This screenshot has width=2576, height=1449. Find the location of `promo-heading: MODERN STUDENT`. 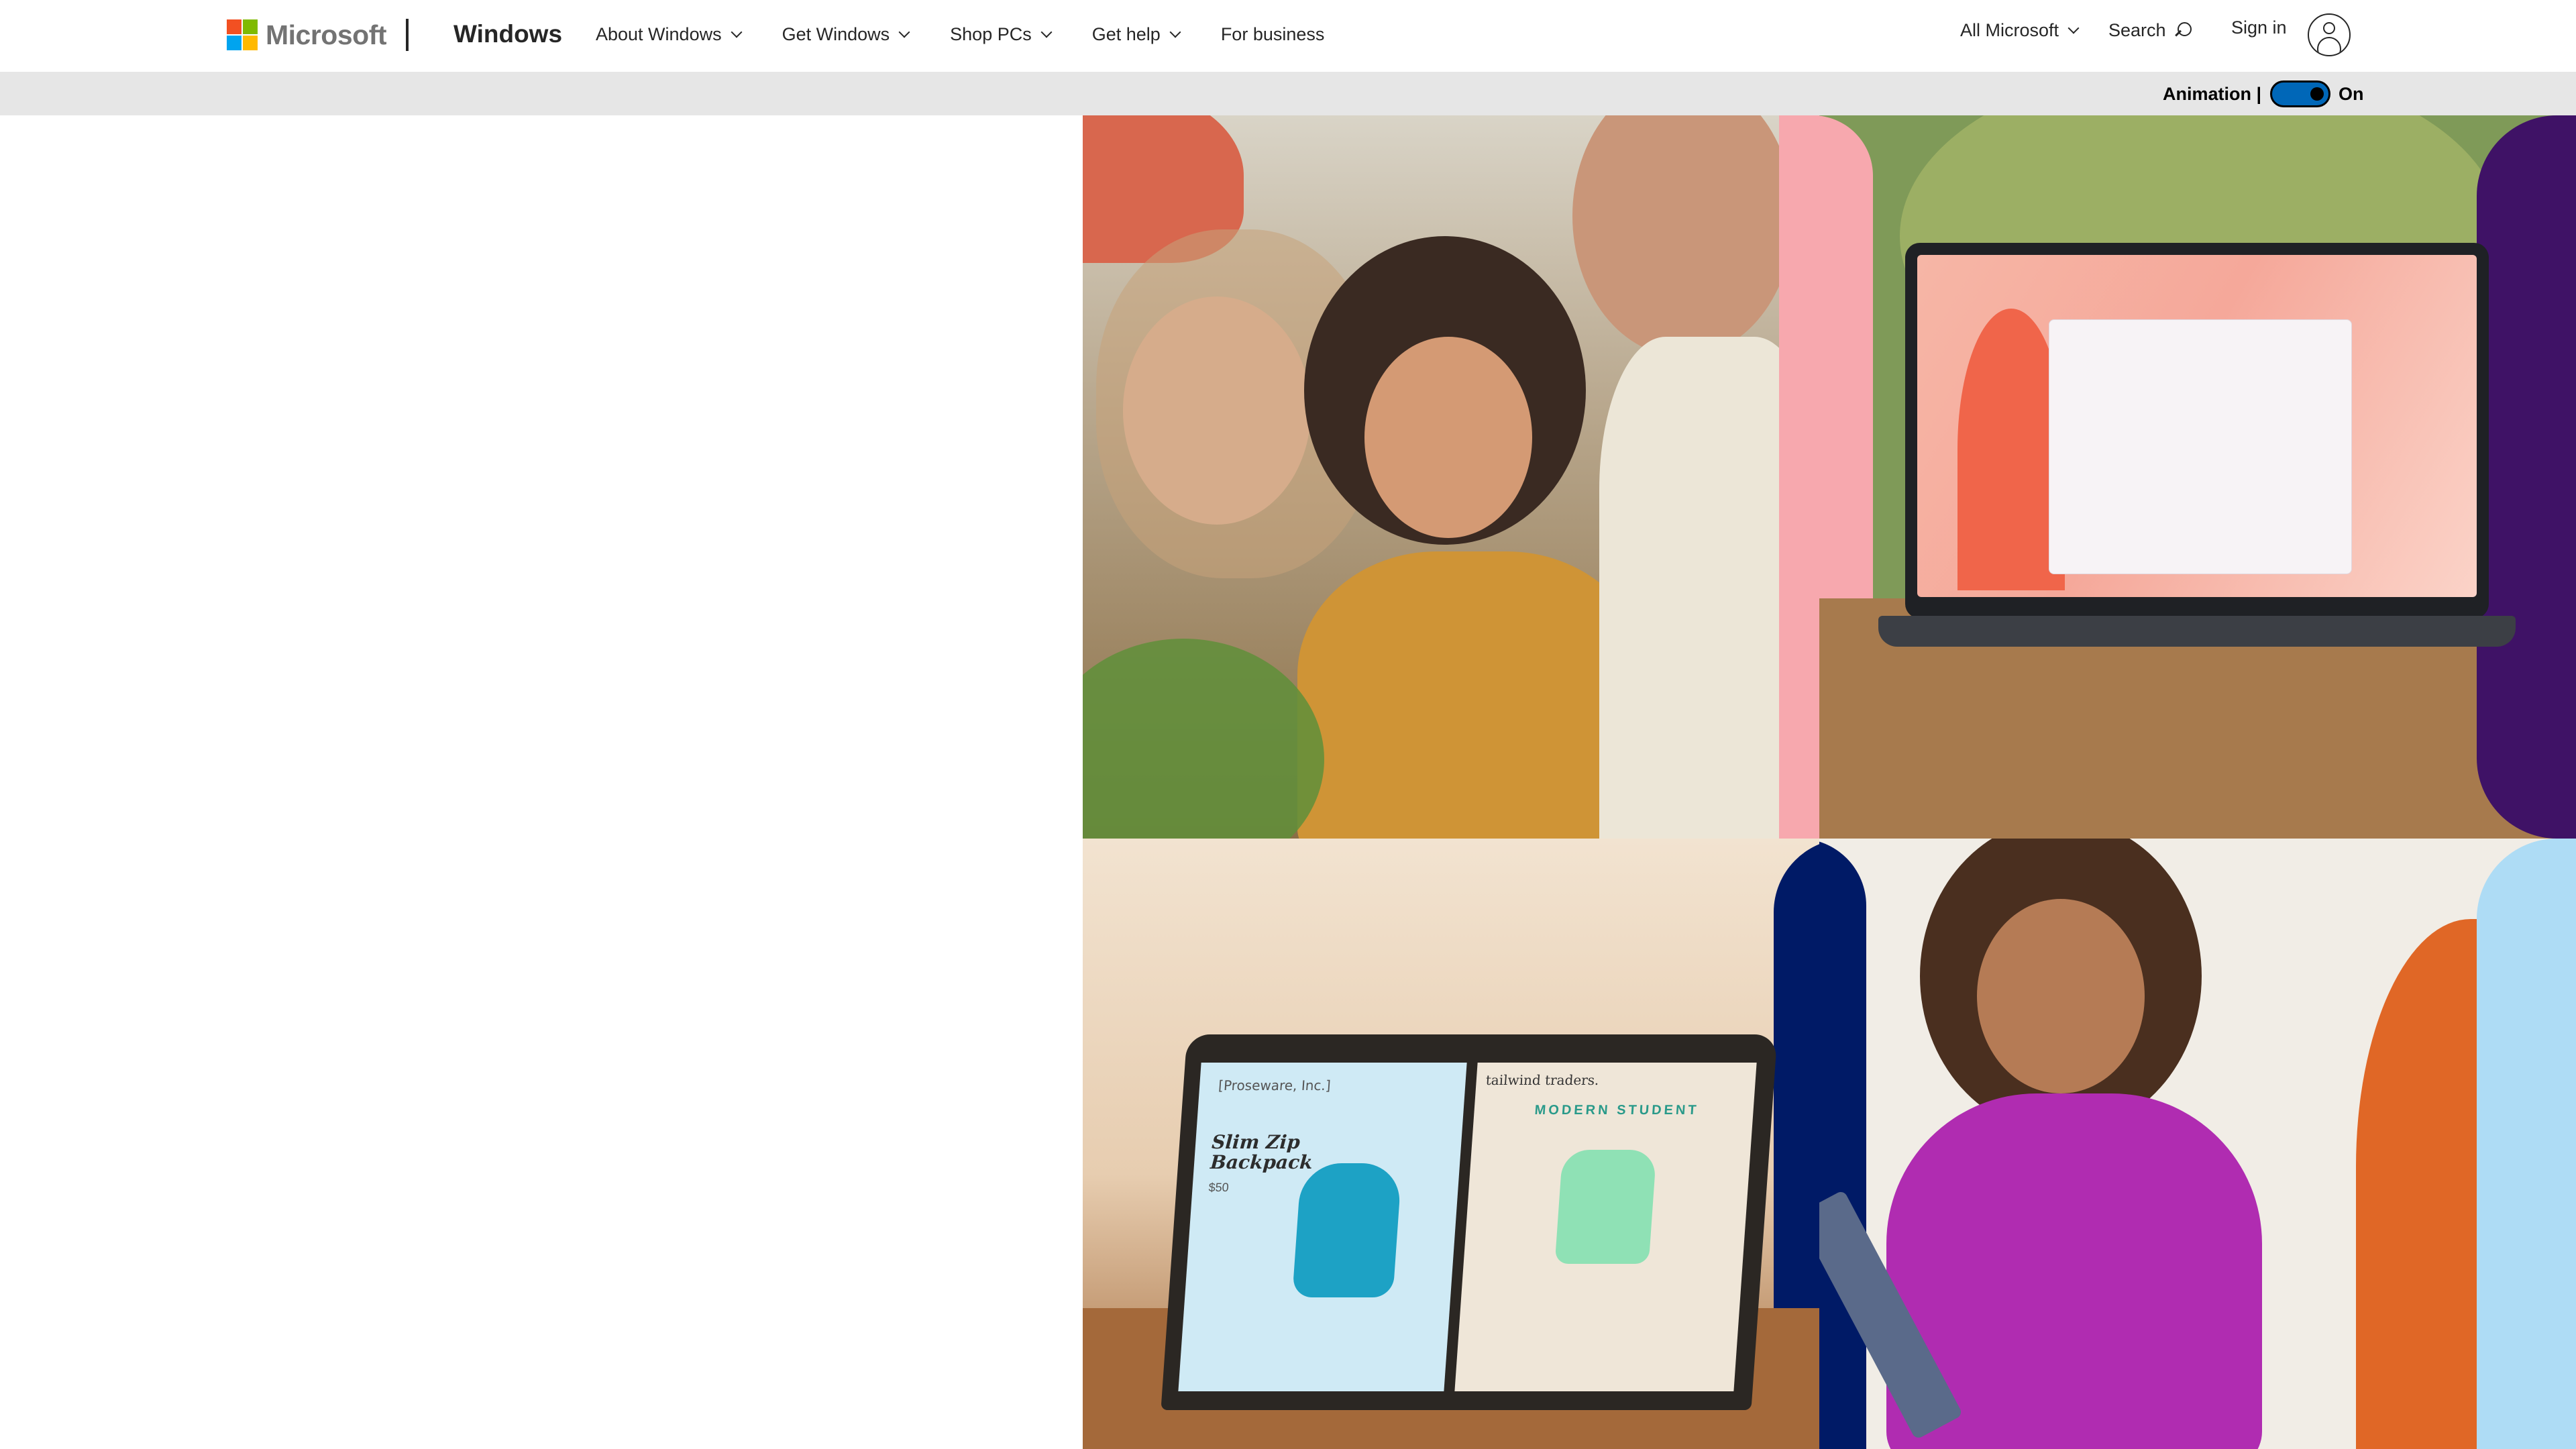

promo-heading: MODERN STUDENT is located at coordinates (1617, 1110).